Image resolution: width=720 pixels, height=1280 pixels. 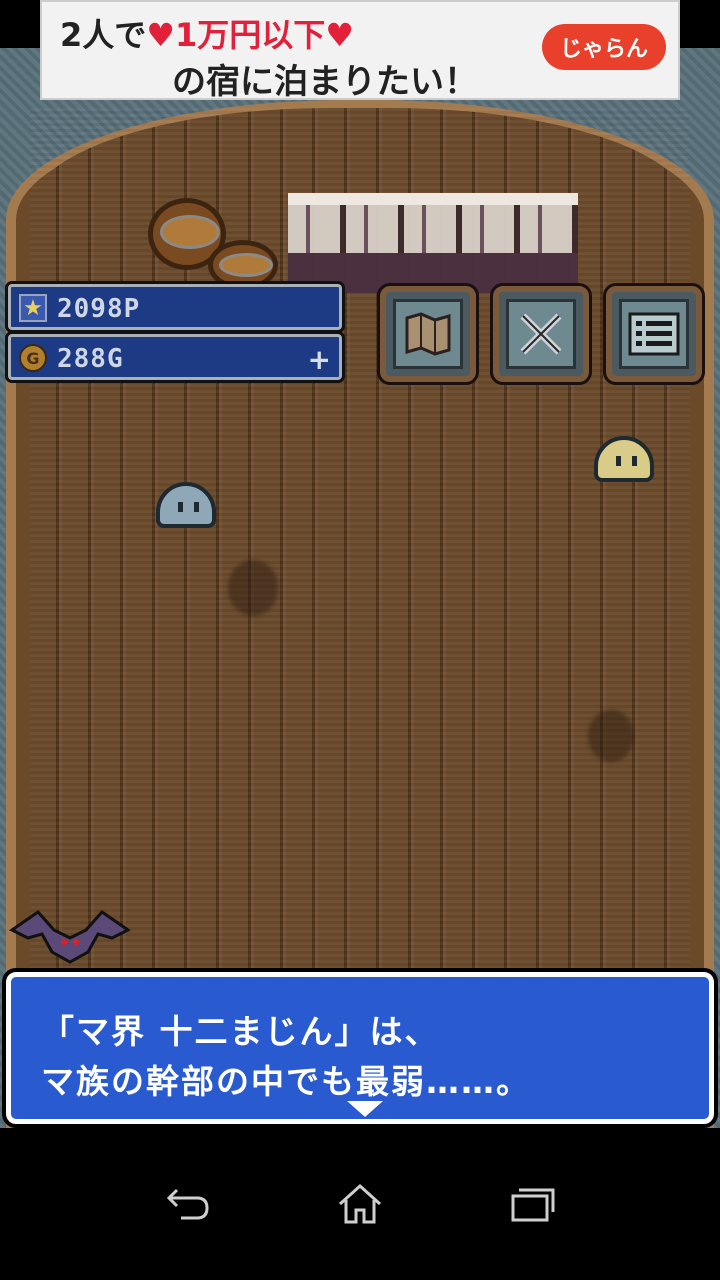 I want to click on star-icon: ★, so click(x=33, y=308).